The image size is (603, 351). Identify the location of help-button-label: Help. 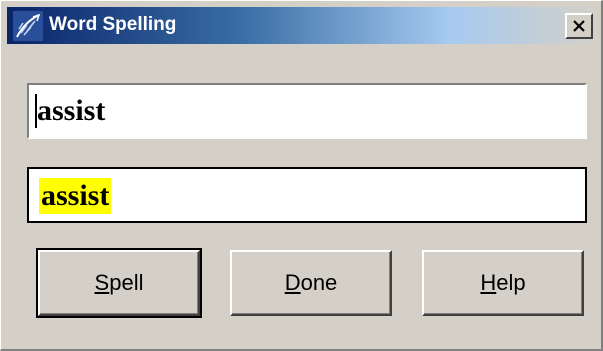
(502, 283).